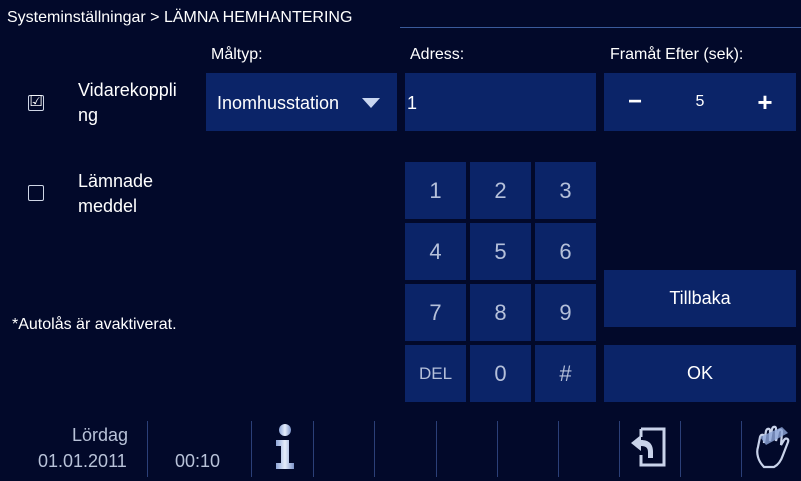 This screenshot has width=801, height=481. I want to click on forwarding-label-line1: Vidarekoppli, so click(127, 90).